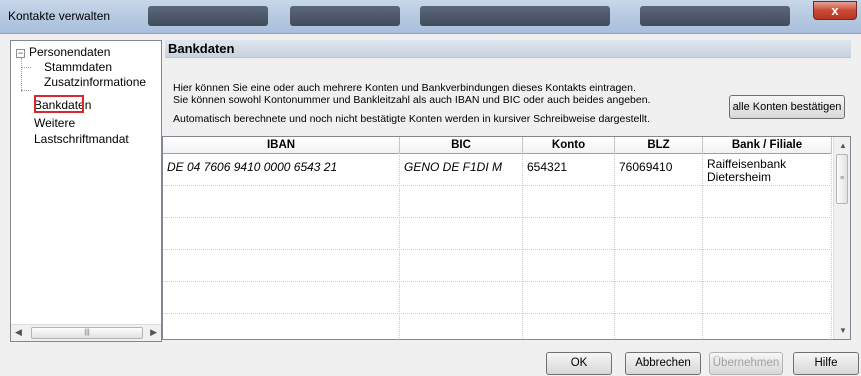 The image size is (861, 376). Describe the element at coordinates (579, 363) in the screenshot. I see `ok-button: OK` at that location.